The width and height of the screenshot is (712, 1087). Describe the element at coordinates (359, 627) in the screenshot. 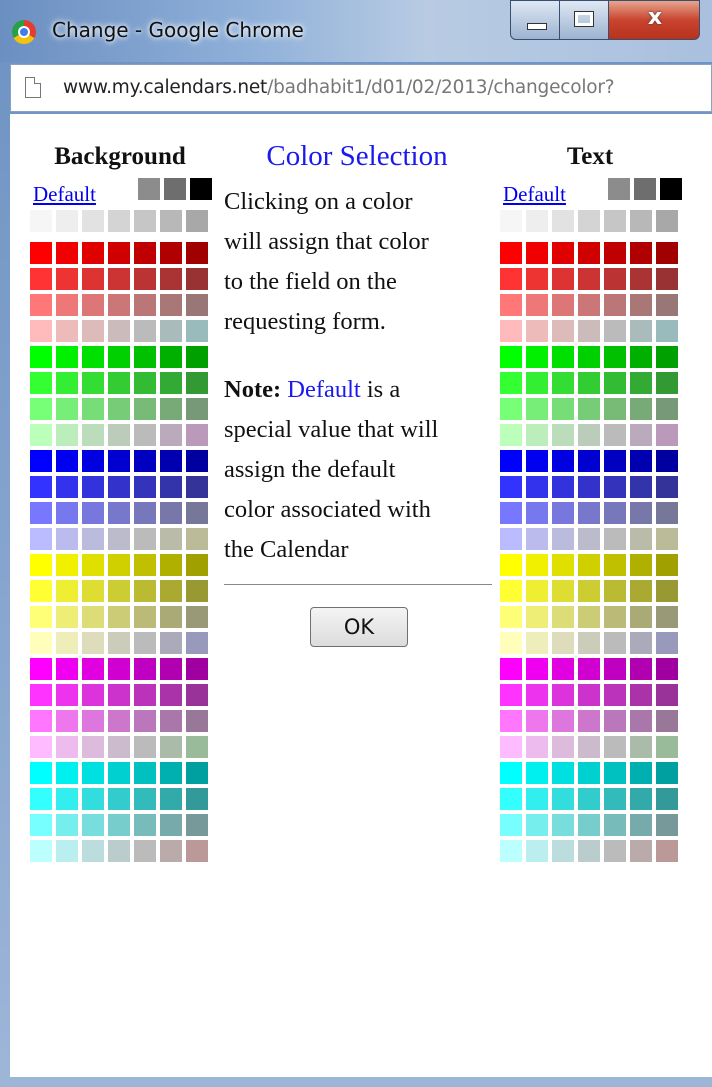

I see `ok-button: OK` at that location.